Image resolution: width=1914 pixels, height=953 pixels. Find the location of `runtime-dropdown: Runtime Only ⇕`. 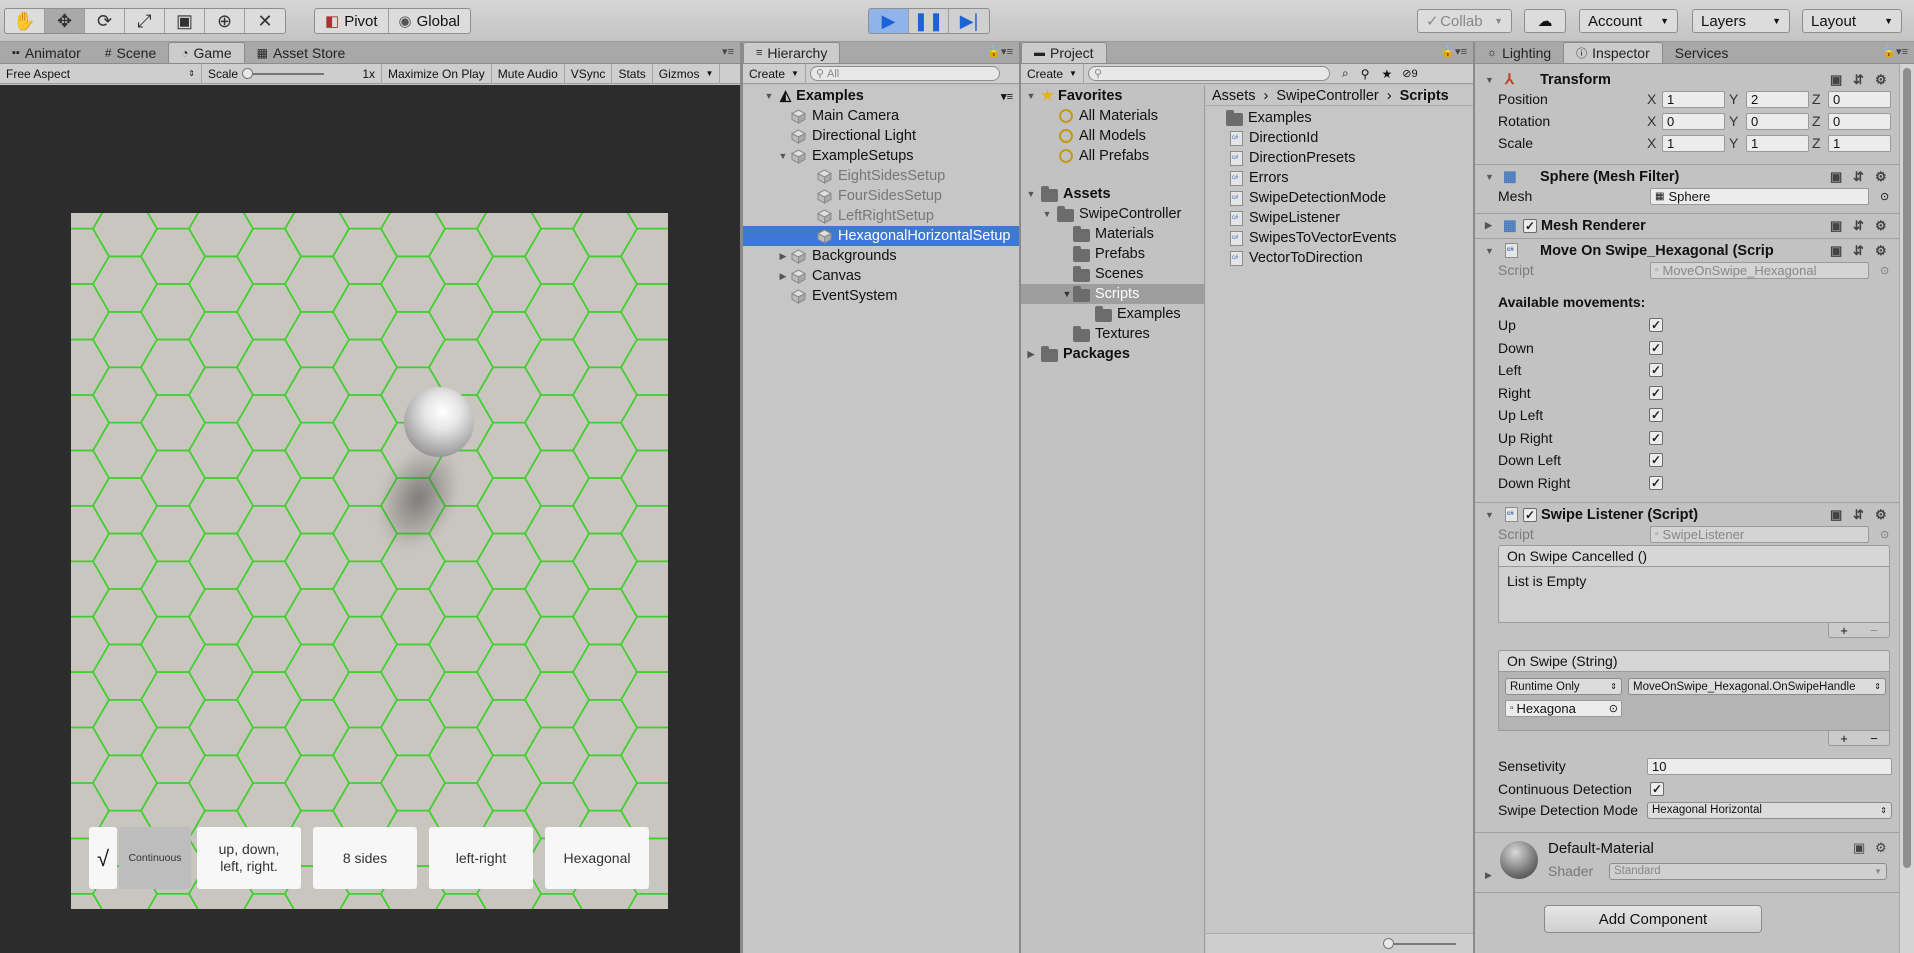

runtime-dropdown: Runtime Only ⇕ is located at coordinates (1563, 686).